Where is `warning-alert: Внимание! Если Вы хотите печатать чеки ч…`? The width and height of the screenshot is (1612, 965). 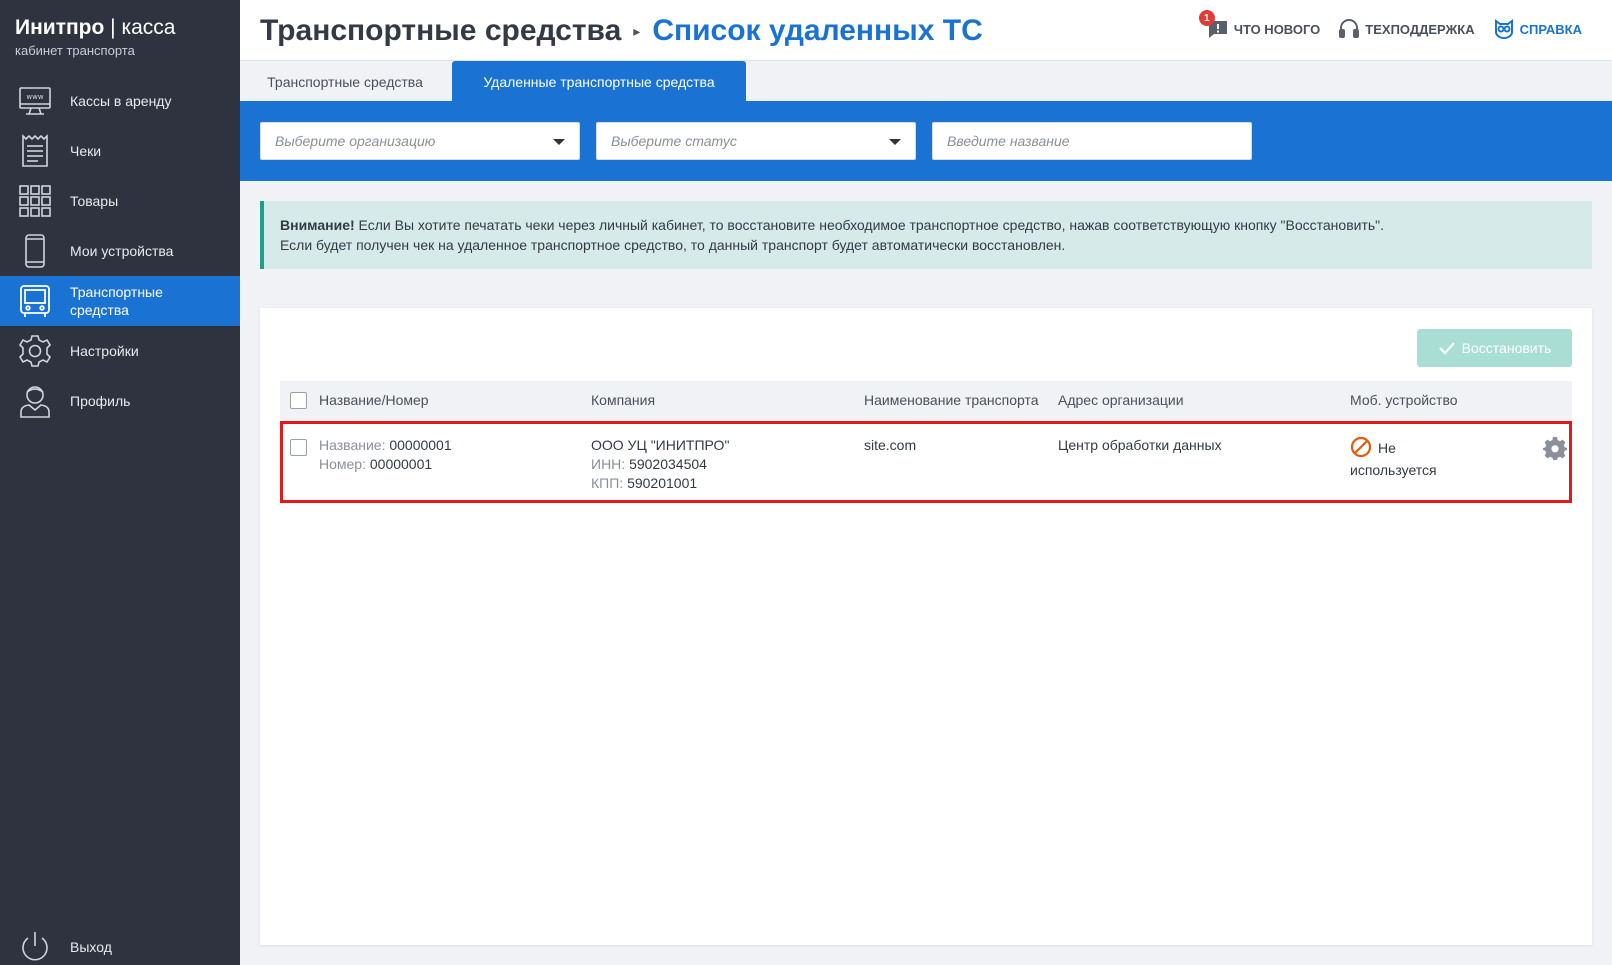 warning-alert: Внимание! Если Вы хотите печатать чеки ч… is located at coordinates (926, 235).